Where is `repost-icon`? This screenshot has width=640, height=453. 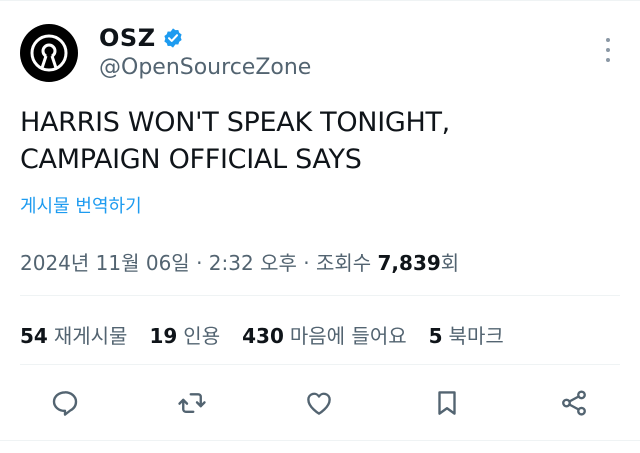
repost-icon is located at coordinates (192, 403).